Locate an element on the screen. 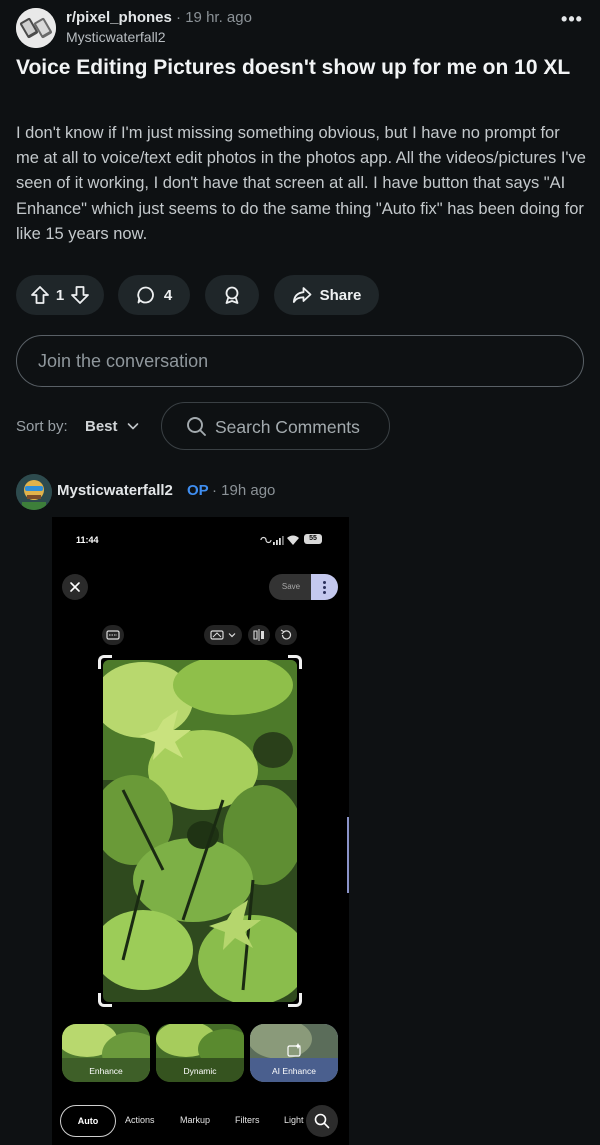  filter-label: Dynamic is located at coordinates (200, 1071).